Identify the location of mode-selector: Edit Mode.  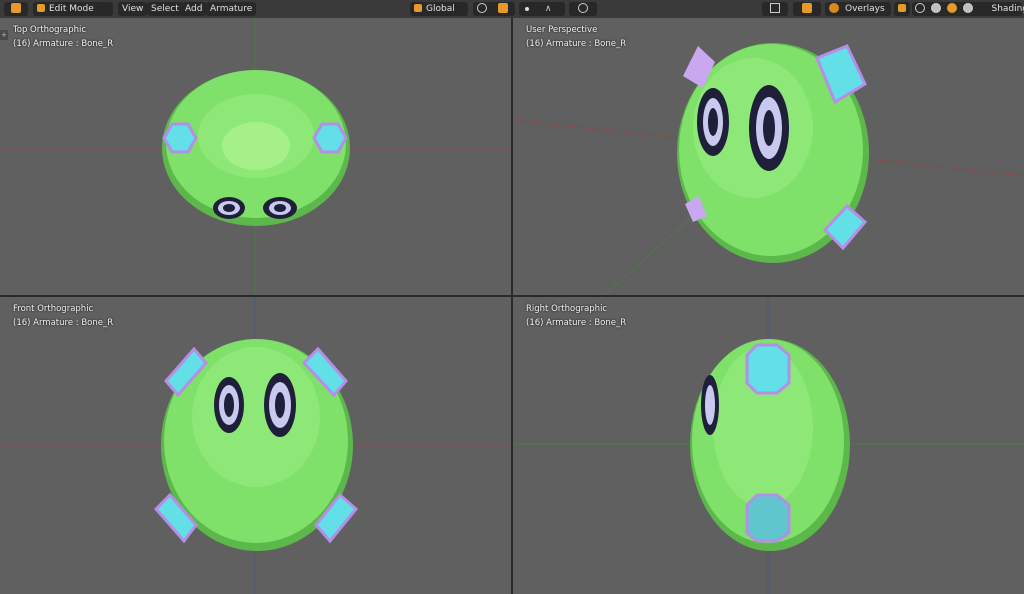
(73, 9).